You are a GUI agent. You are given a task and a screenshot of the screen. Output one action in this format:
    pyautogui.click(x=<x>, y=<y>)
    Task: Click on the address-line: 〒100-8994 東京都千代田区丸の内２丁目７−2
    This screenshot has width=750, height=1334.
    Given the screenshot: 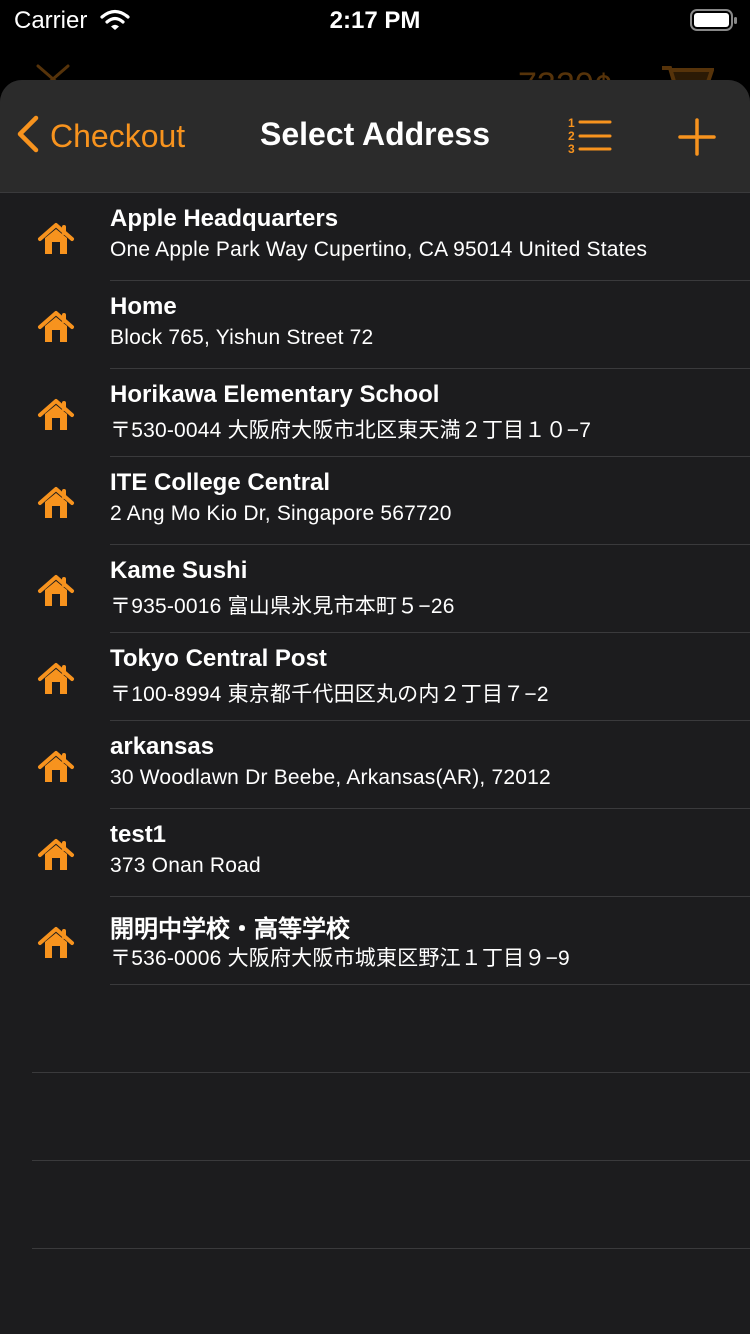 What is the action you would take?
    pyautogui.click(x=329, y=694)
    